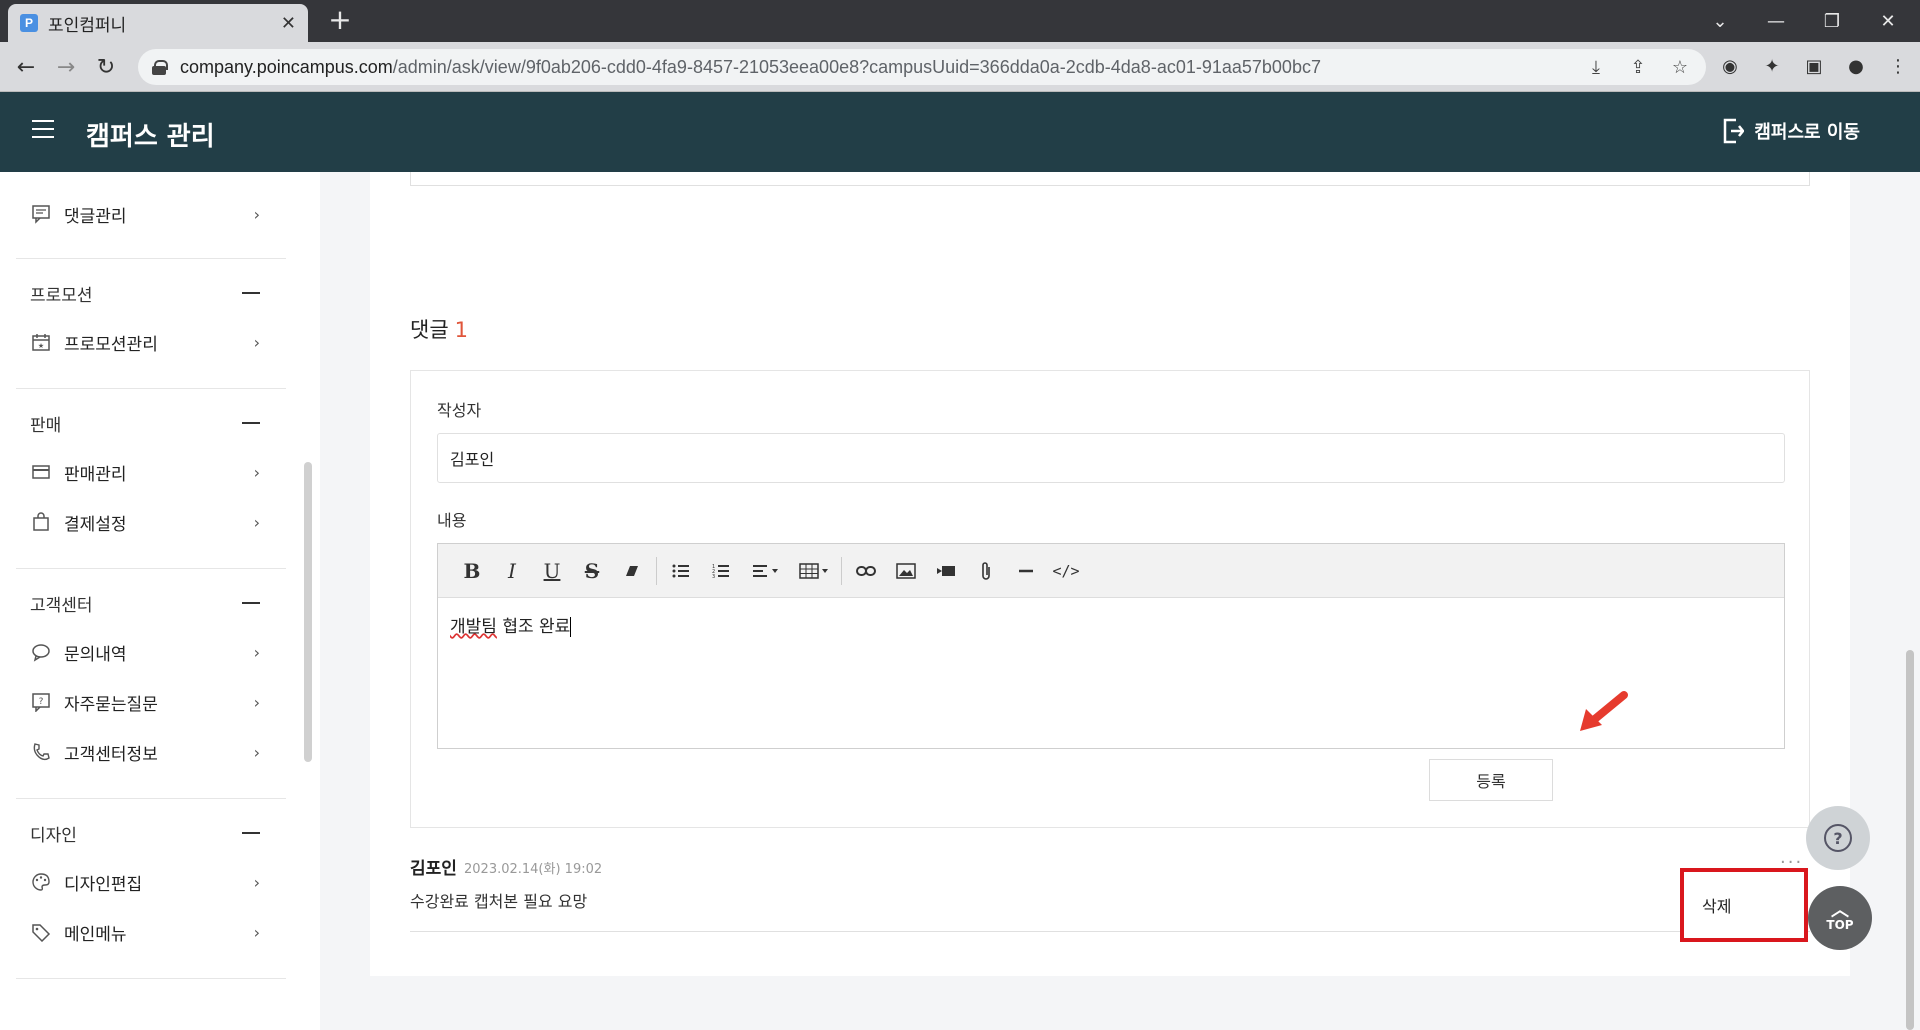 The height and width of the screenshot is (1030, 1920). I want to click on shopping-bag-icon, so click(41, 522).